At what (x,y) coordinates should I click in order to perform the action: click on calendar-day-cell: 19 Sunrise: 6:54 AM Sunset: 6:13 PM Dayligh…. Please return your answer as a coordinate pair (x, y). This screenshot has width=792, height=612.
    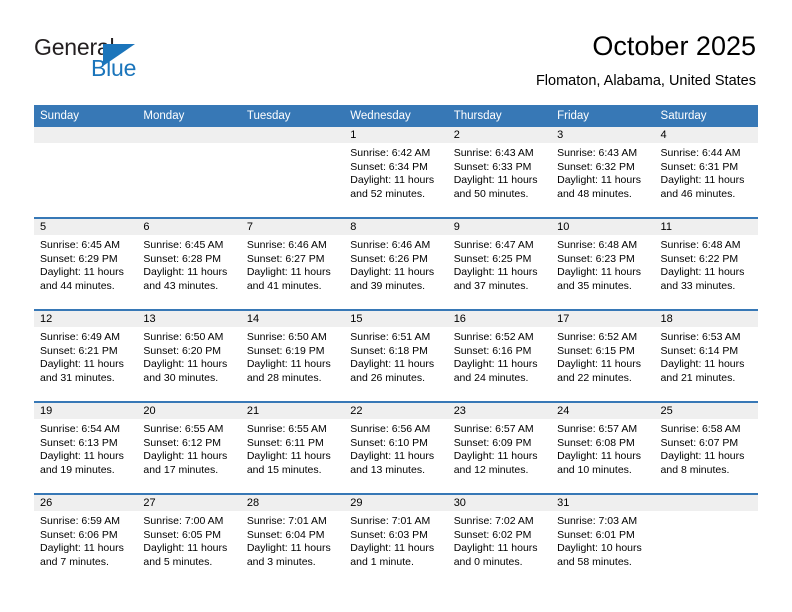
    Looking at the image, I should click on (86, 447).